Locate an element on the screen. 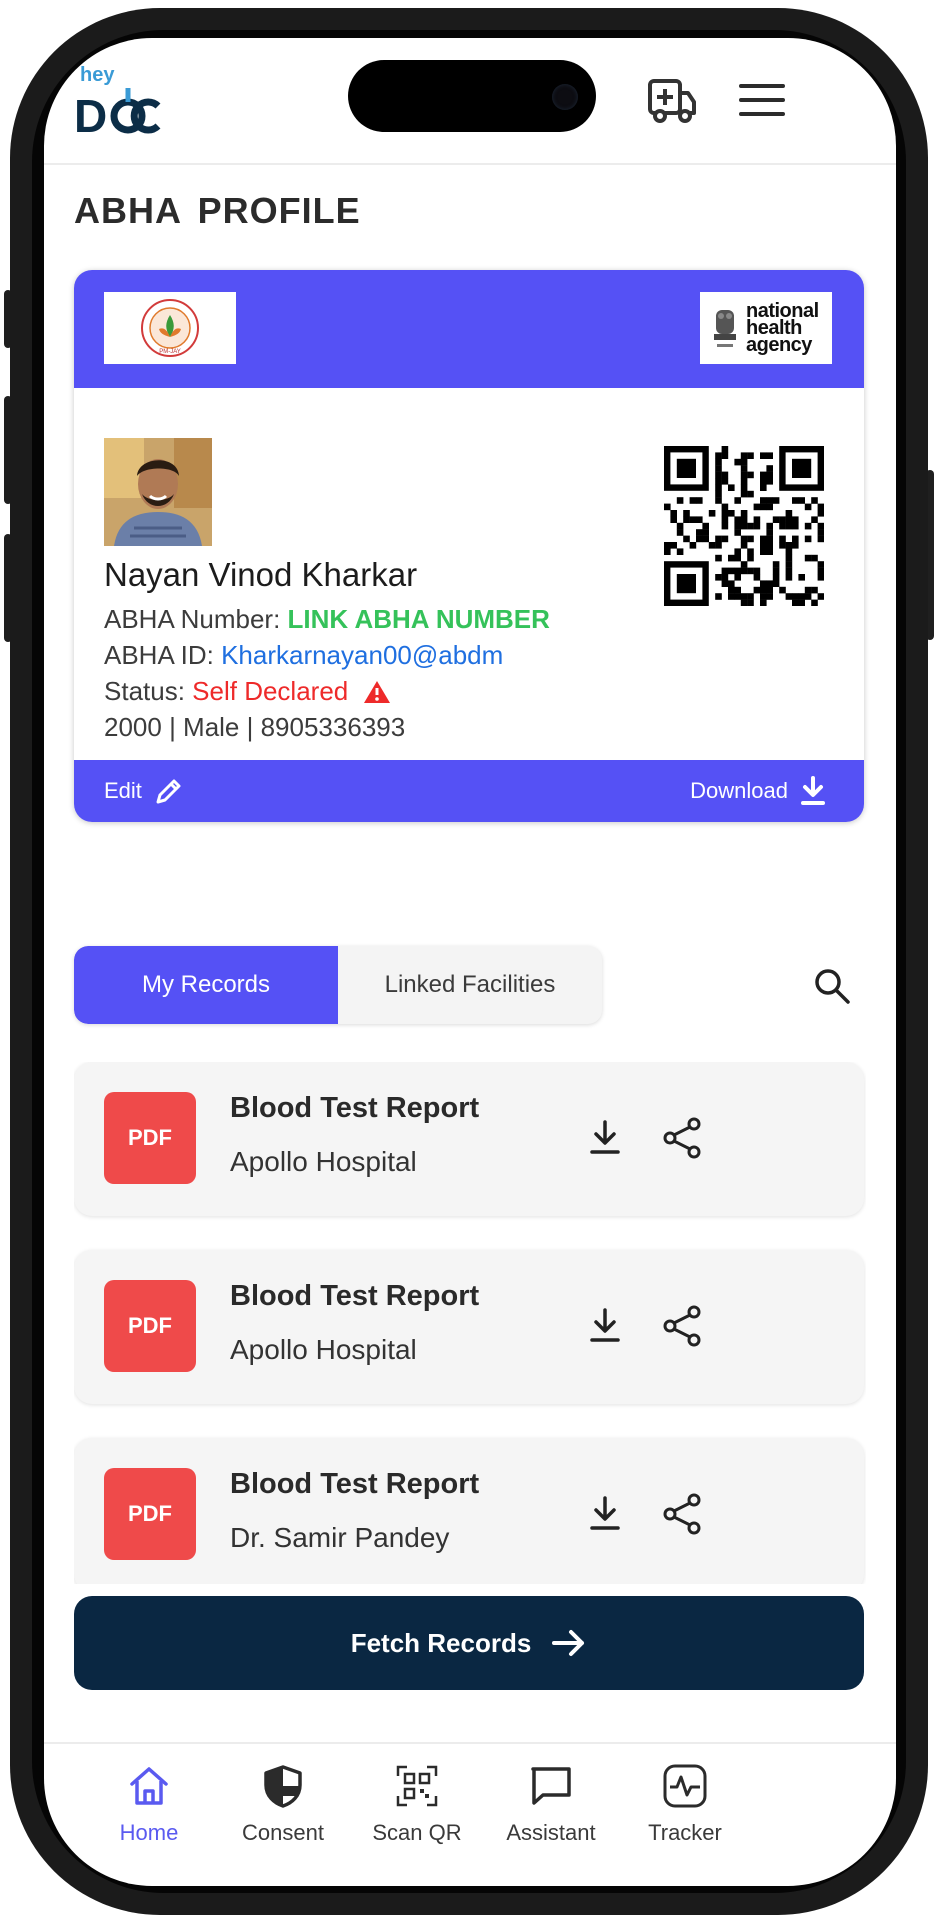  download-card-button: Download is located at coordinates (758, 791).